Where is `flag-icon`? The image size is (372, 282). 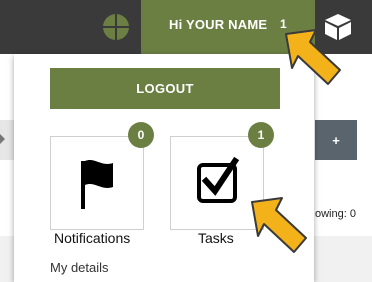
flag-icon is located at coordinates (97, 184).